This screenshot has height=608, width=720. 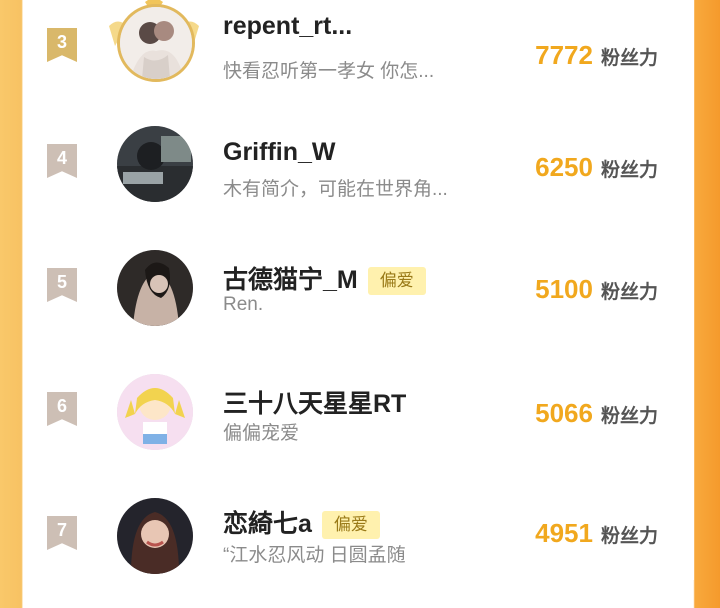 I want to click on rank-number: 6, so click(x=61, y=406).